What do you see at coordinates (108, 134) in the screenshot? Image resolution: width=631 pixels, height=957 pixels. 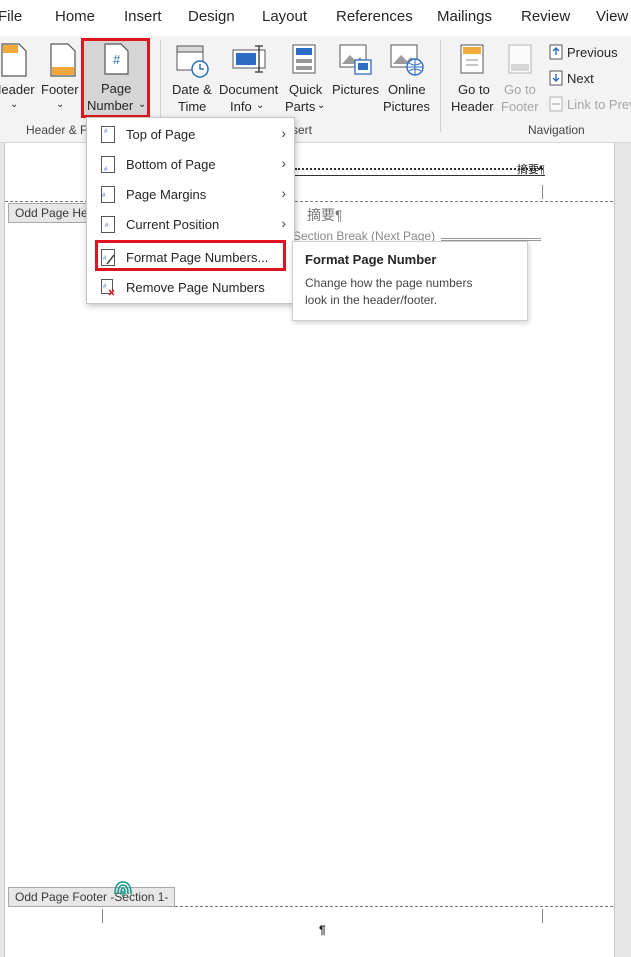 I see `page-top-icon: #` at bounding box center [108, 134].